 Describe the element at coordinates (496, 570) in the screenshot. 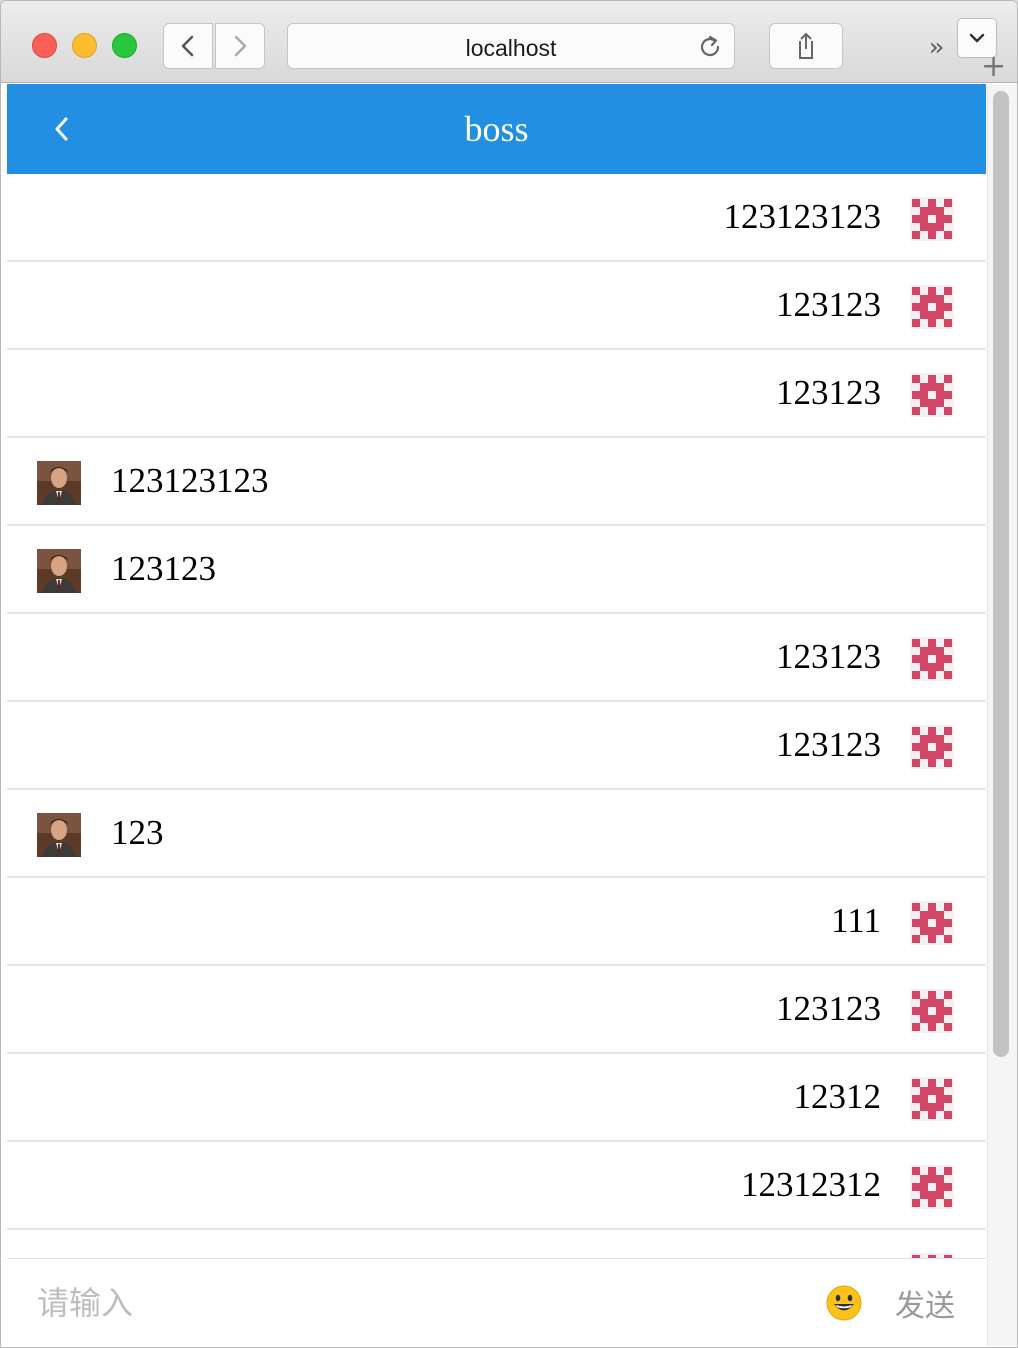

I see `received-message-row: 123123` at that location.